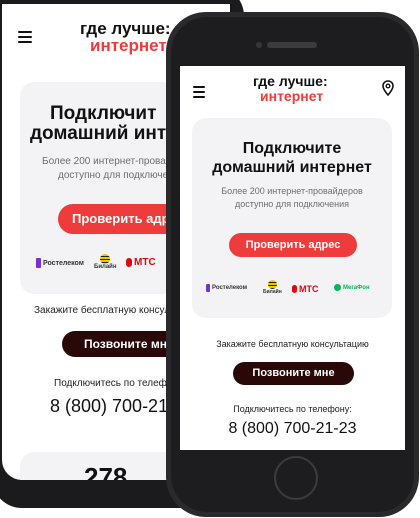 The height and width of the screenshot is (518, 420). I want to click on provider-mts-label: МТС, so click(309, 289).